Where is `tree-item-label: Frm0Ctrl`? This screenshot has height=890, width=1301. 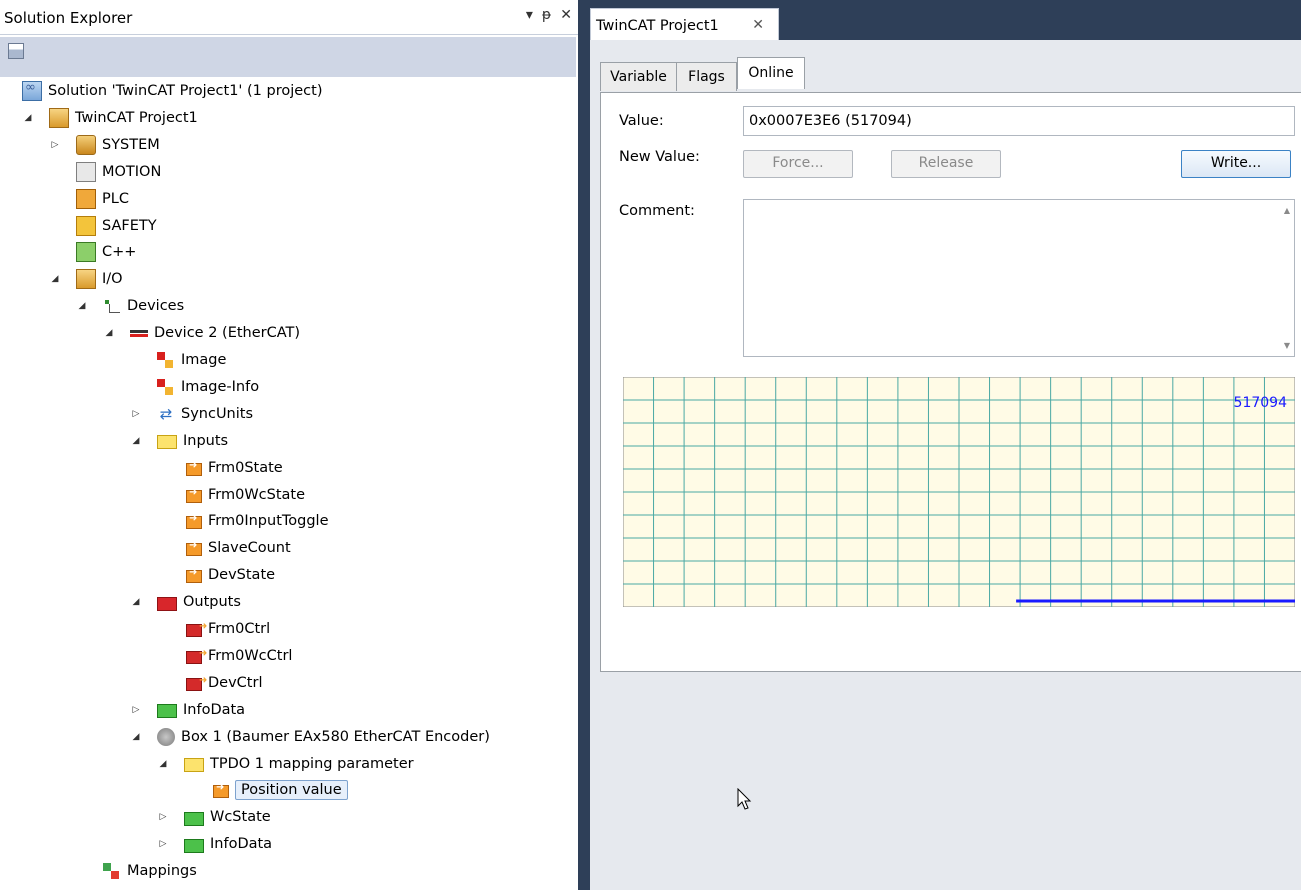
tree-item-label: Frm0Ctrl is located at coordinates (239, 629).